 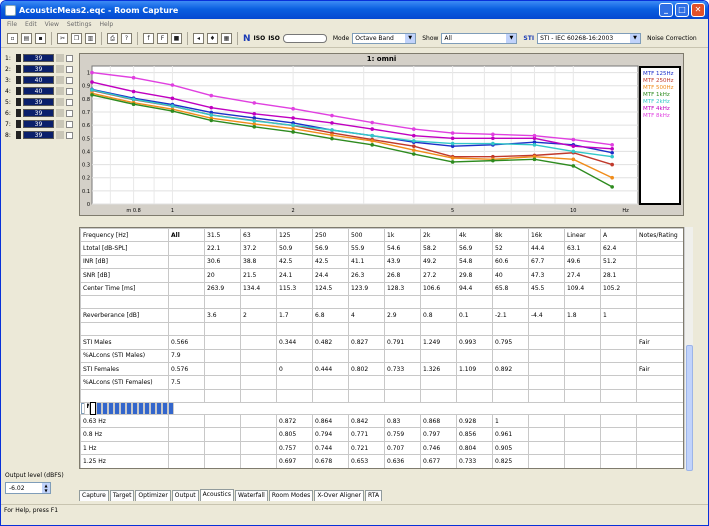 I want to click on column-header: All, so click(x=186, y=235).